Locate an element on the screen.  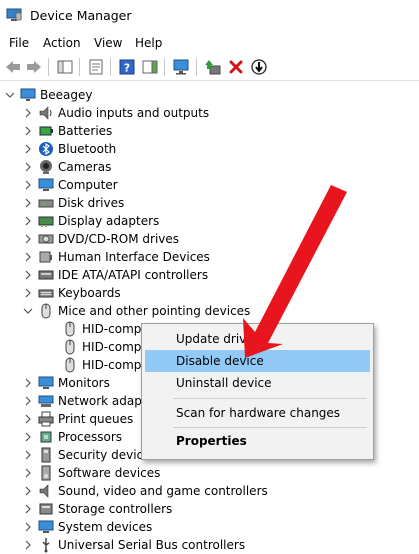
tree-category: Network adapt is located at coordinates (84, 401).